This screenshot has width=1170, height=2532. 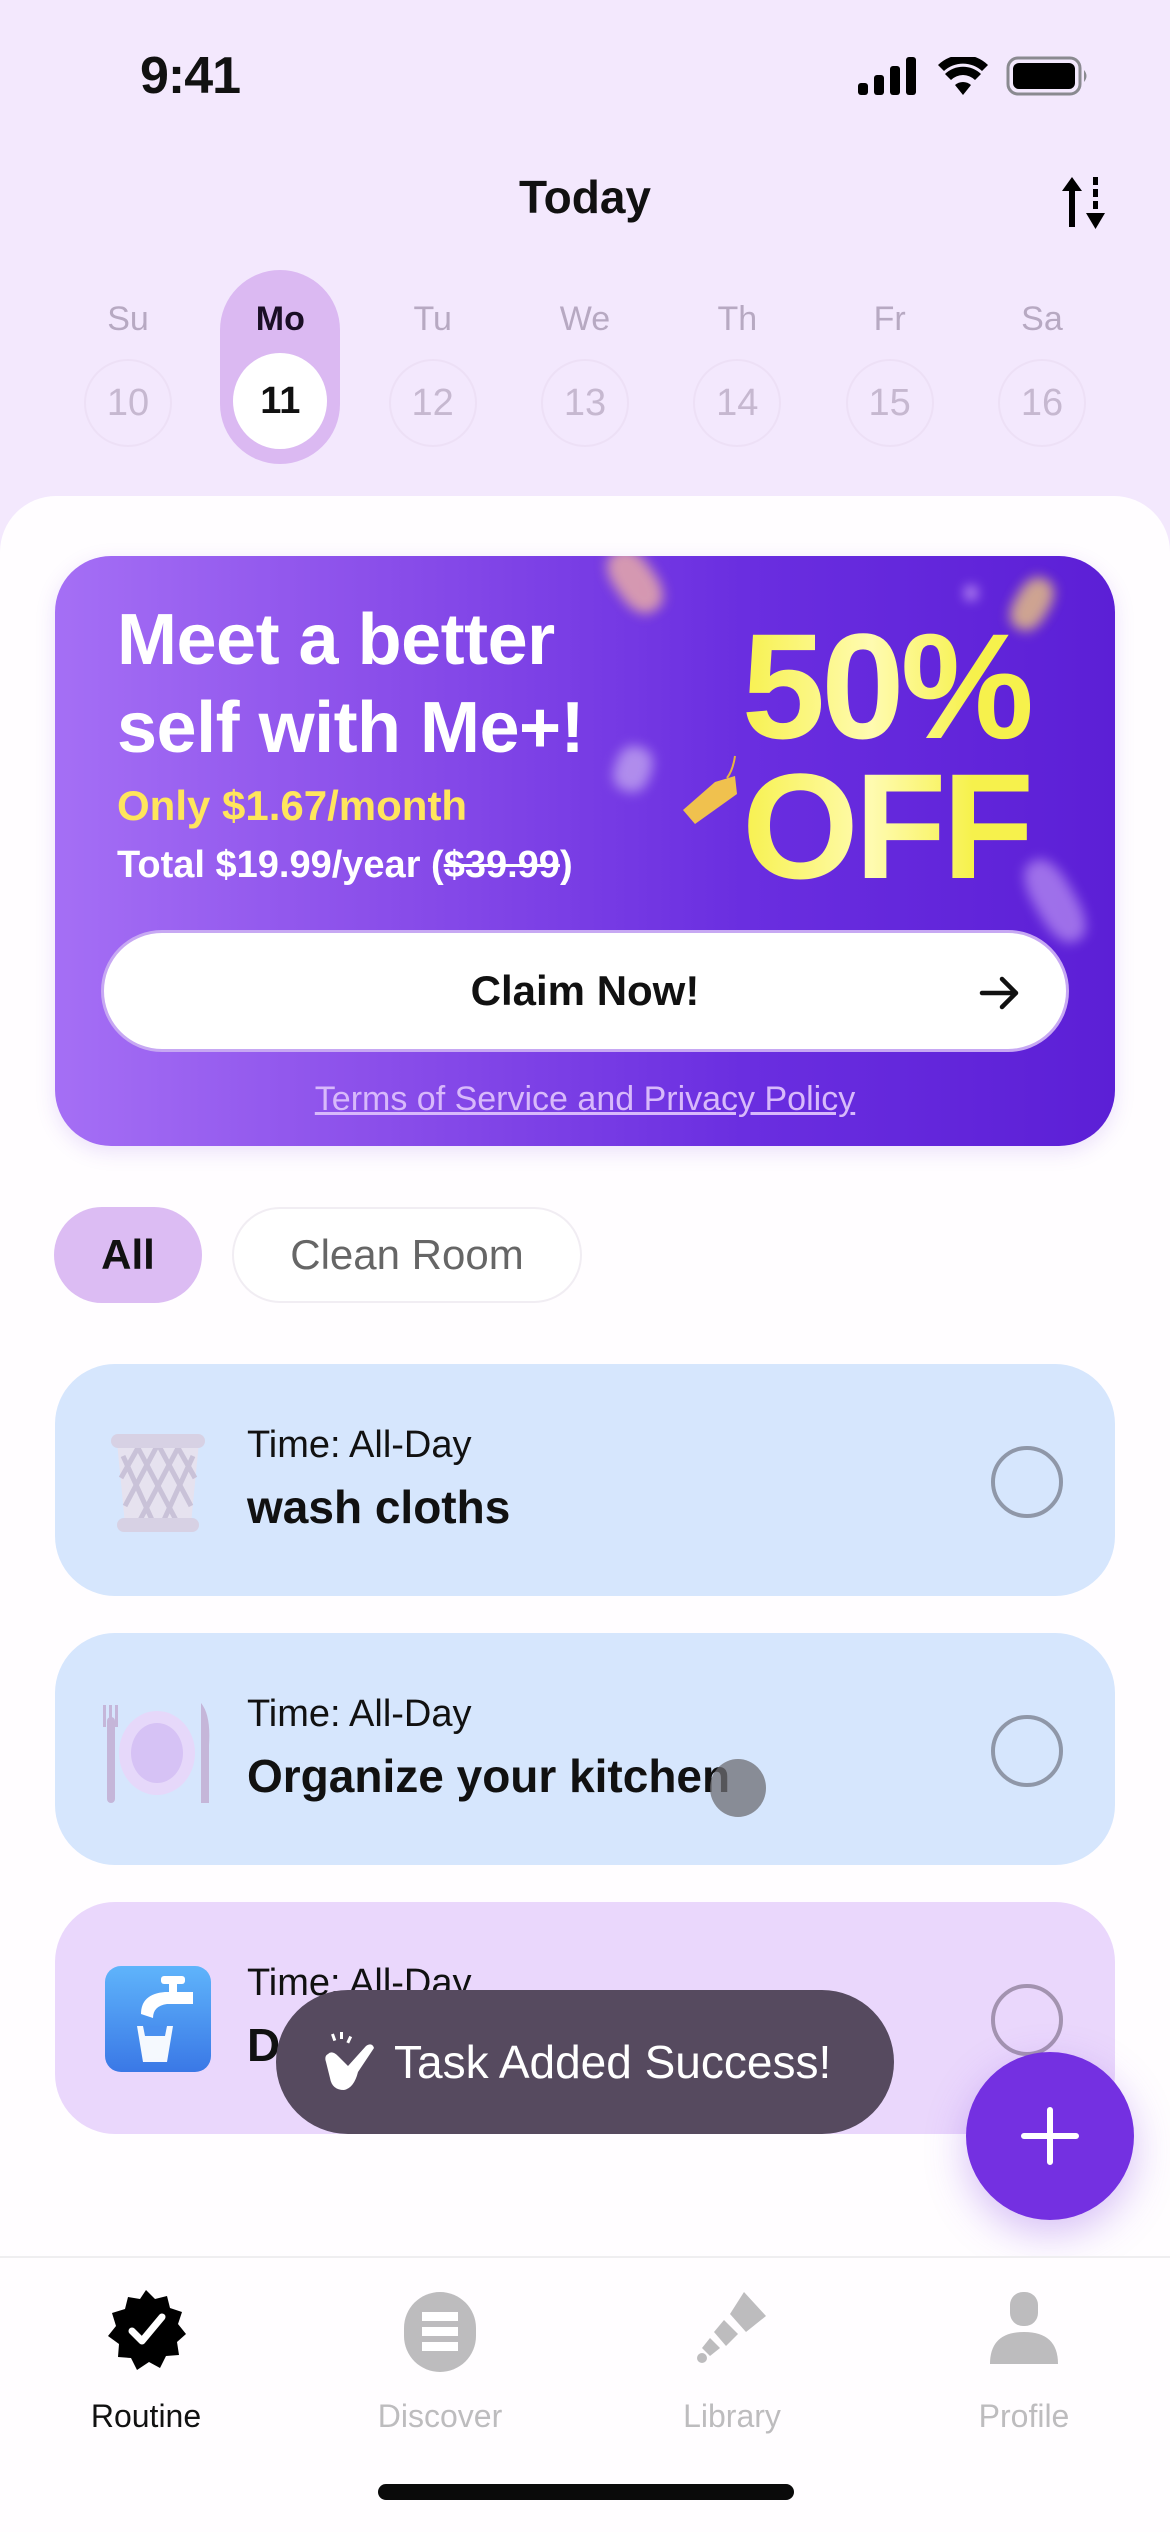 I want to click on tab-discover: Discover, so click(x=440, y=2361).